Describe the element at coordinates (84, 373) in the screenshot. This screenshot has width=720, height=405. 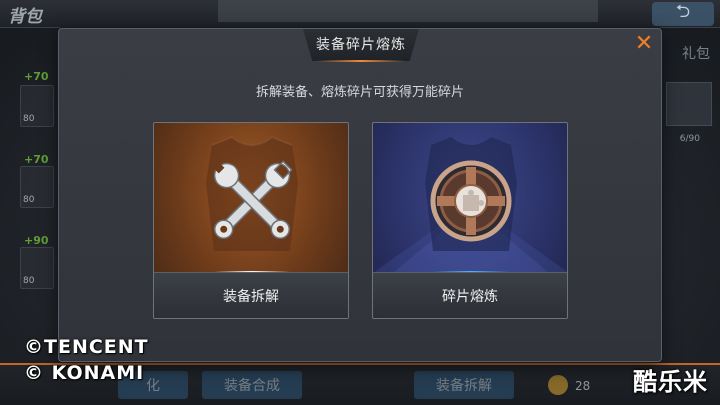
I see `copyright-konami: © KONAMI` at that location.